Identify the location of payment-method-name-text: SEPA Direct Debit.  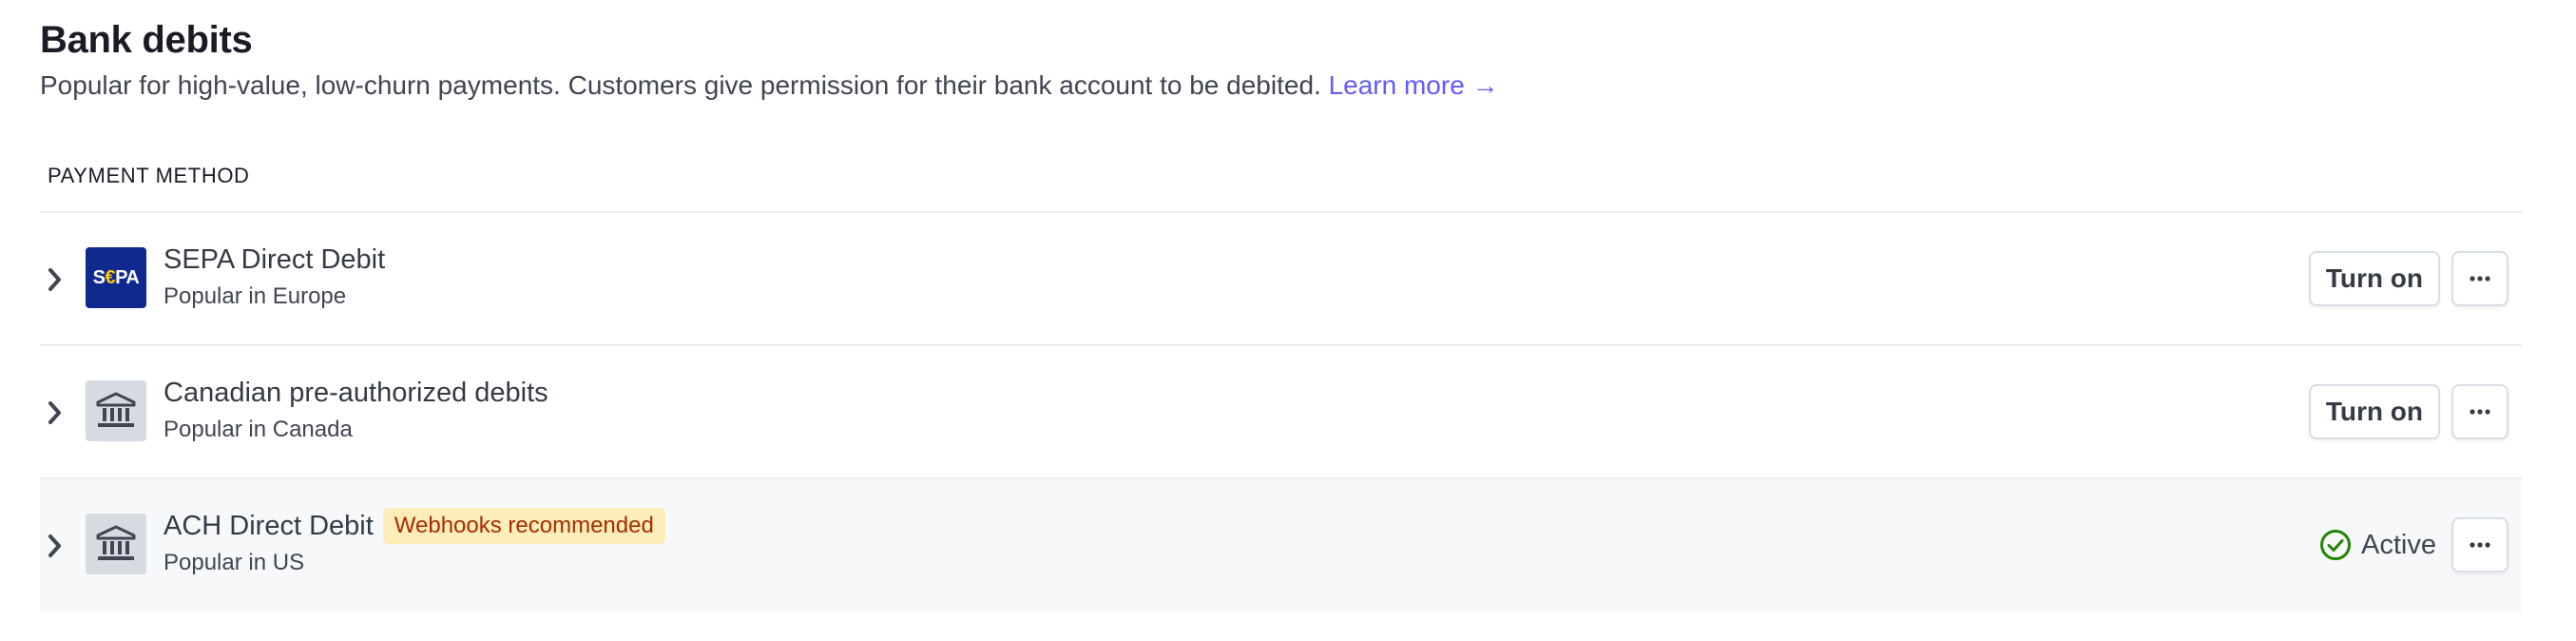
(274, 259).